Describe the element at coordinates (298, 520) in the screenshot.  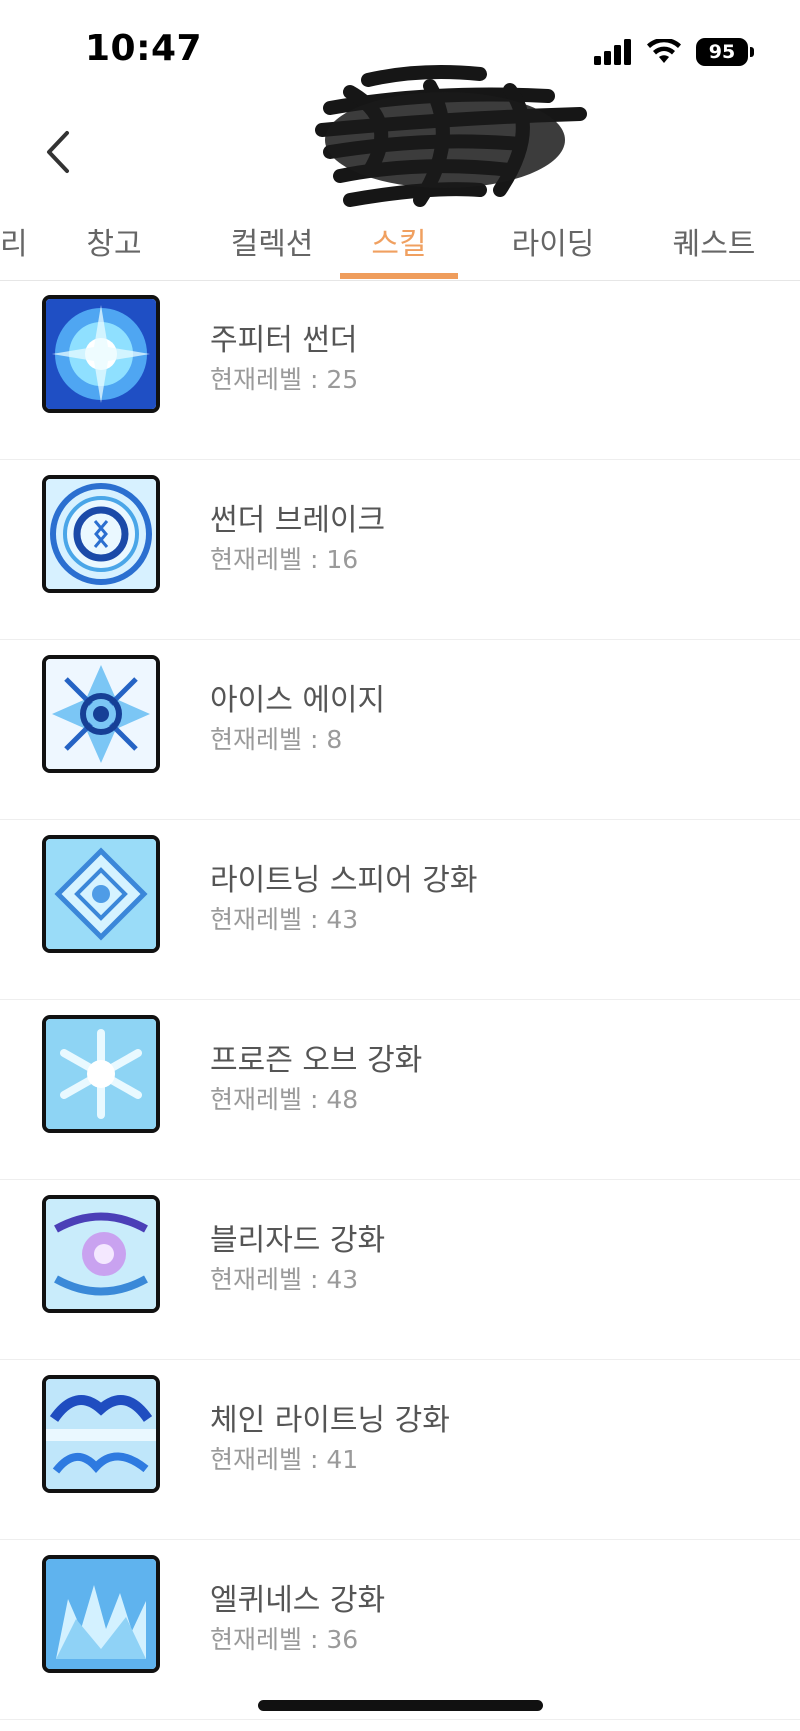
I see `skill-name: 썬더 브레이크` at that location.